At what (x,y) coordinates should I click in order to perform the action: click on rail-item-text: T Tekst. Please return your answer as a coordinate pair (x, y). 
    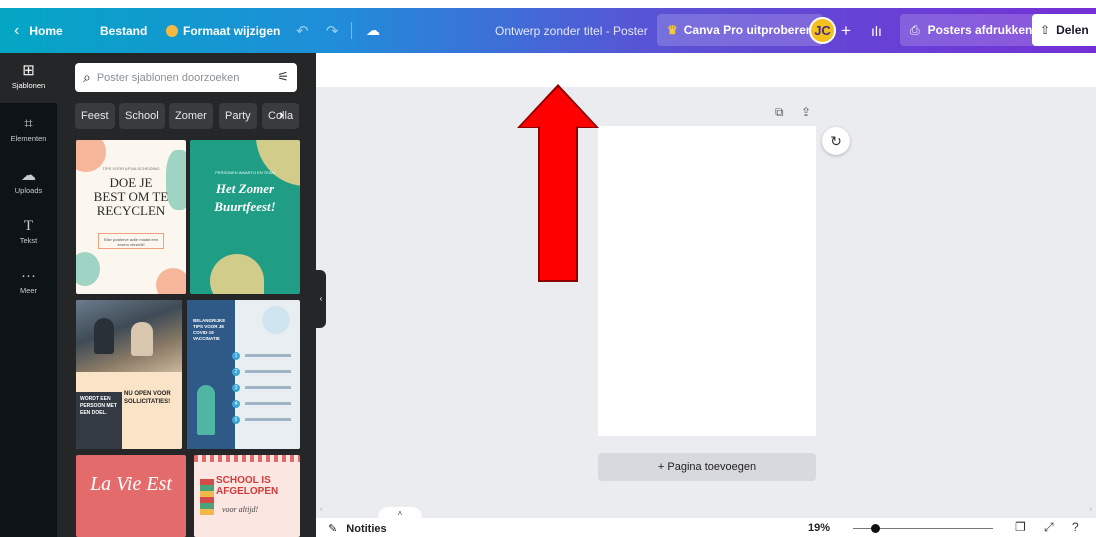
    Looking at the image, I should click on (28, 231).